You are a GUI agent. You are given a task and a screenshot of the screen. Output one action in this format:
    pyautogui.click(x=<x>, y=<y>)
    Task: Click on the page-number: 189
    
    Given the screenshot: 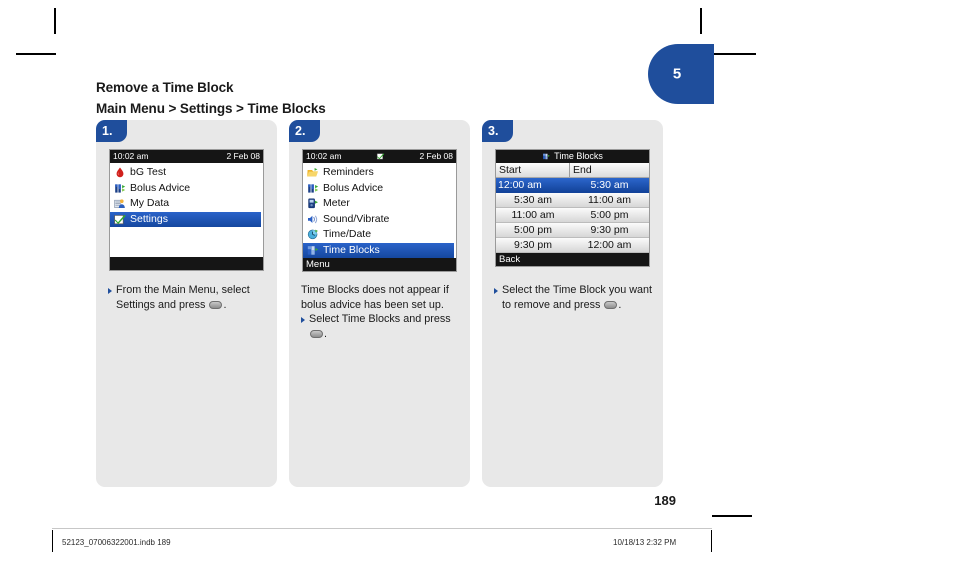 What is the action you would take?
    pyautogui.click(x=665, y=500)
    